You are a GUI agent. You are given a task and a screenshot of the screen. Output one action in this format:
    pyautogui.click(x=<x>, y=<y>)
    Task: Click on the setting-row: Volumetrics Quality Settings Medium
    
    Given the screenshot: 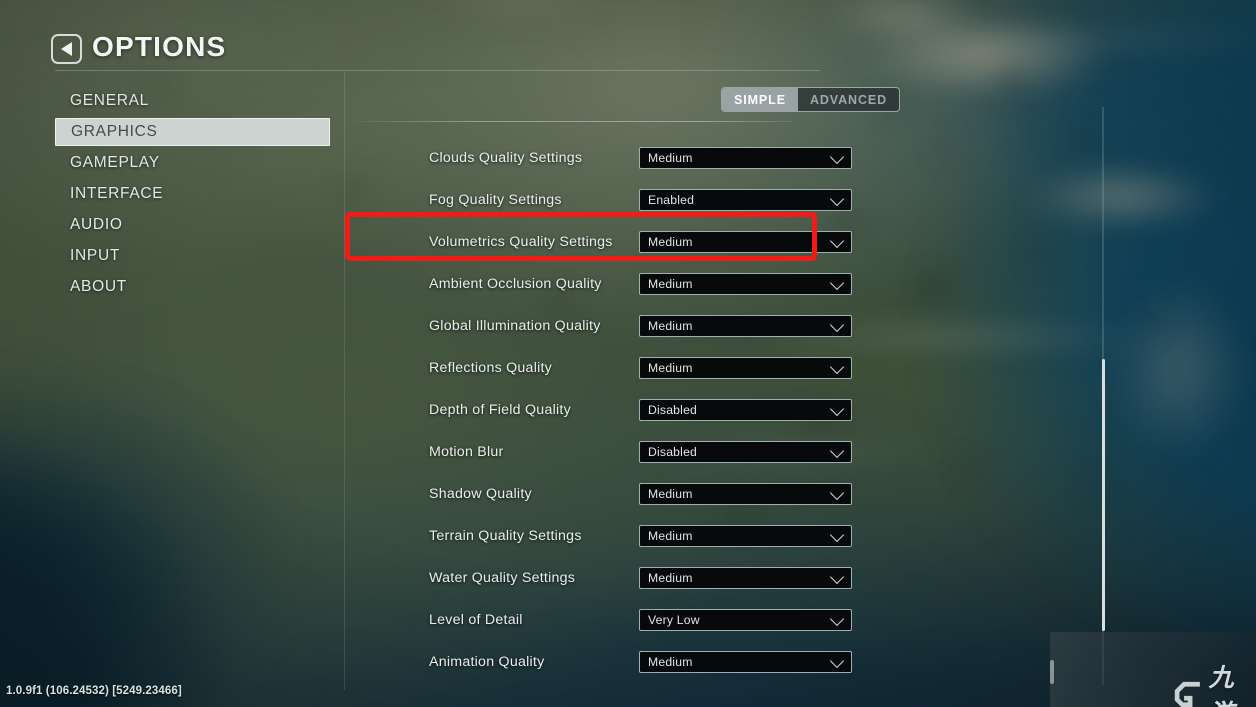 What is the action you would take?
    pyautogui.click(x=599, y=242)
    